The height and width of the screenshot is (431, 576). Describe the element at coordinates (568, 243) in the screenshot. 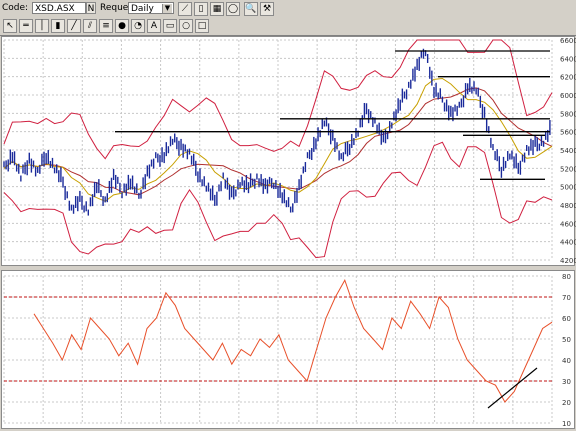

I see `price-tick-label: 4400` at that location.